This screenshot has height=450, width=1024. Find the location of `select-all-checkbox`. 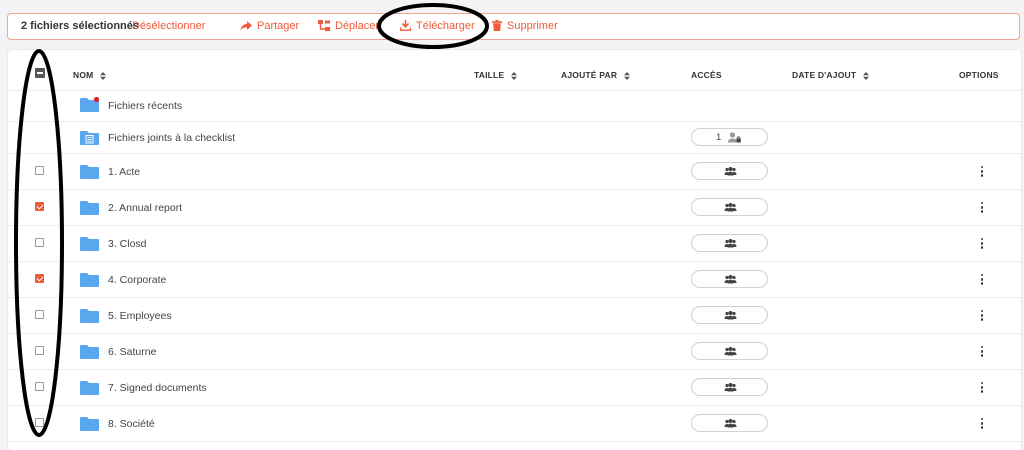

select-all-checkbox is located at coordinates (40, 73).